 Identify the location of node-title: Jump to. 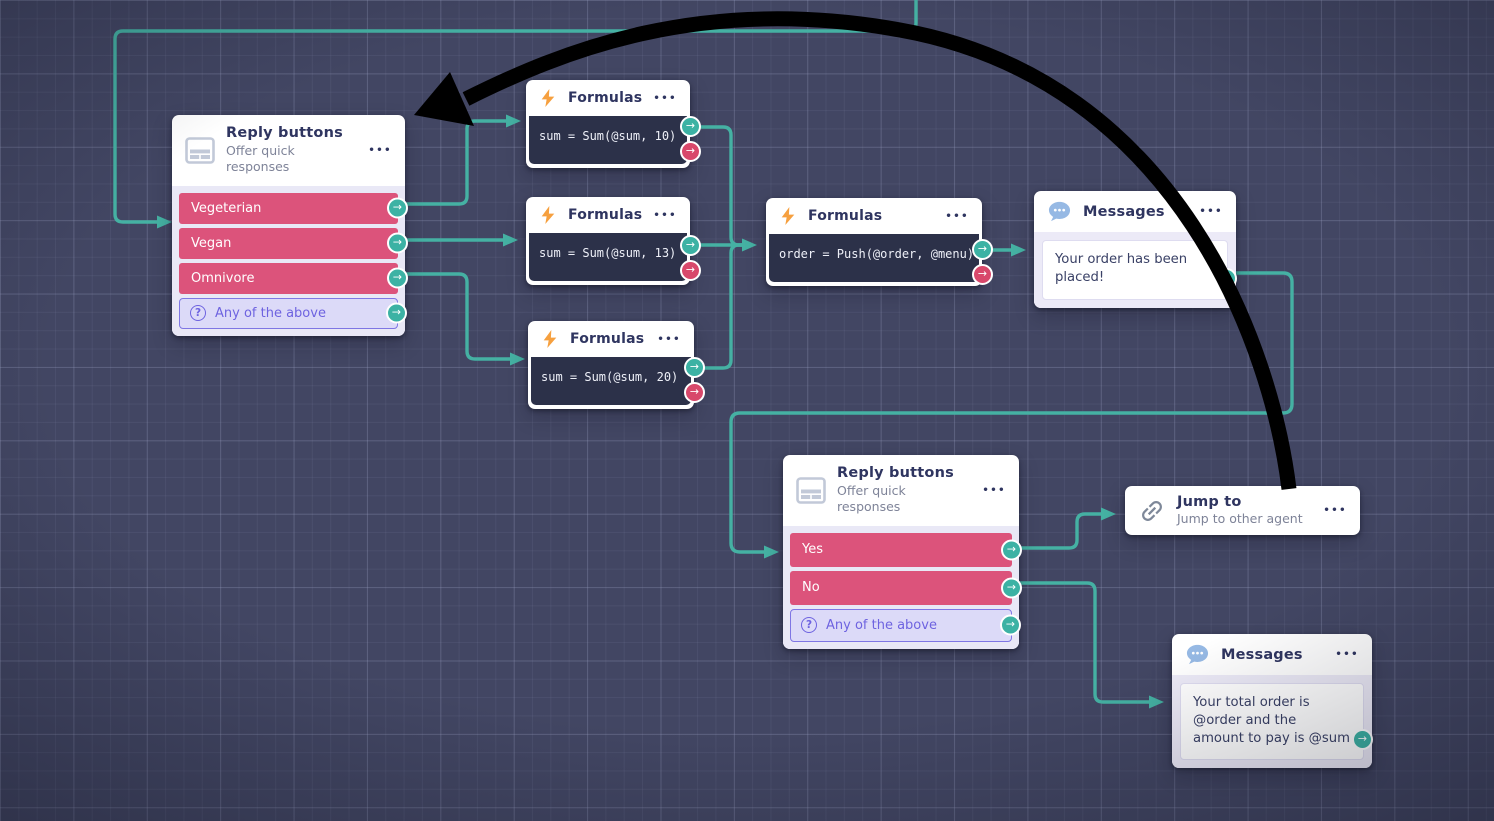
(1209, 502).